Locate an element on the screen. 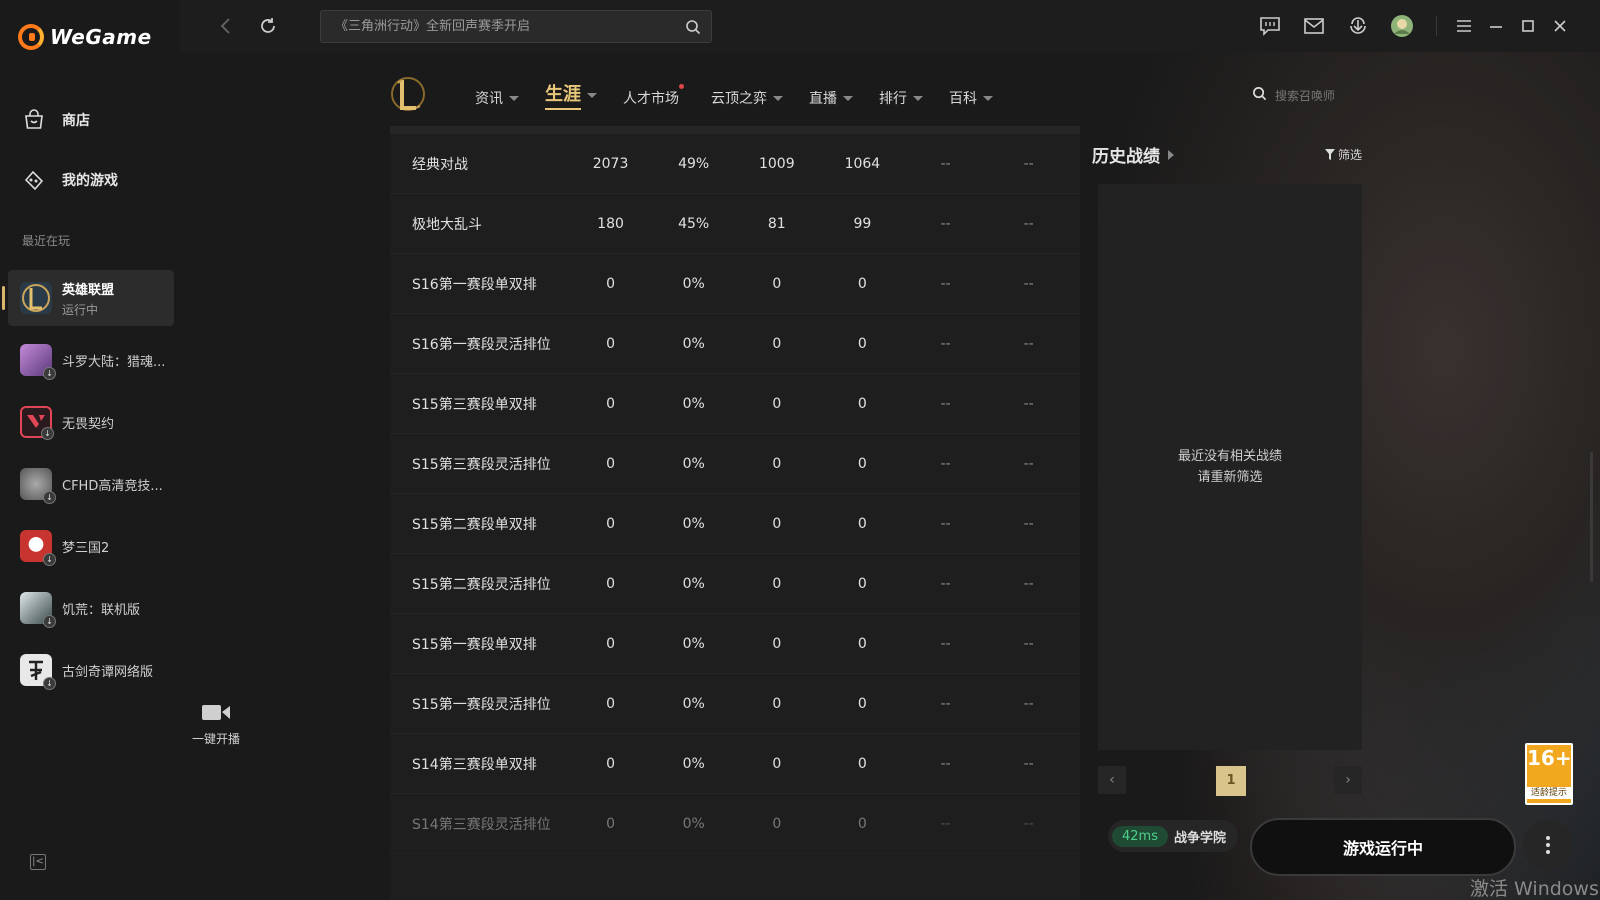  game-item: ↓ 梦三国2 is located at coordinates (91, 546).